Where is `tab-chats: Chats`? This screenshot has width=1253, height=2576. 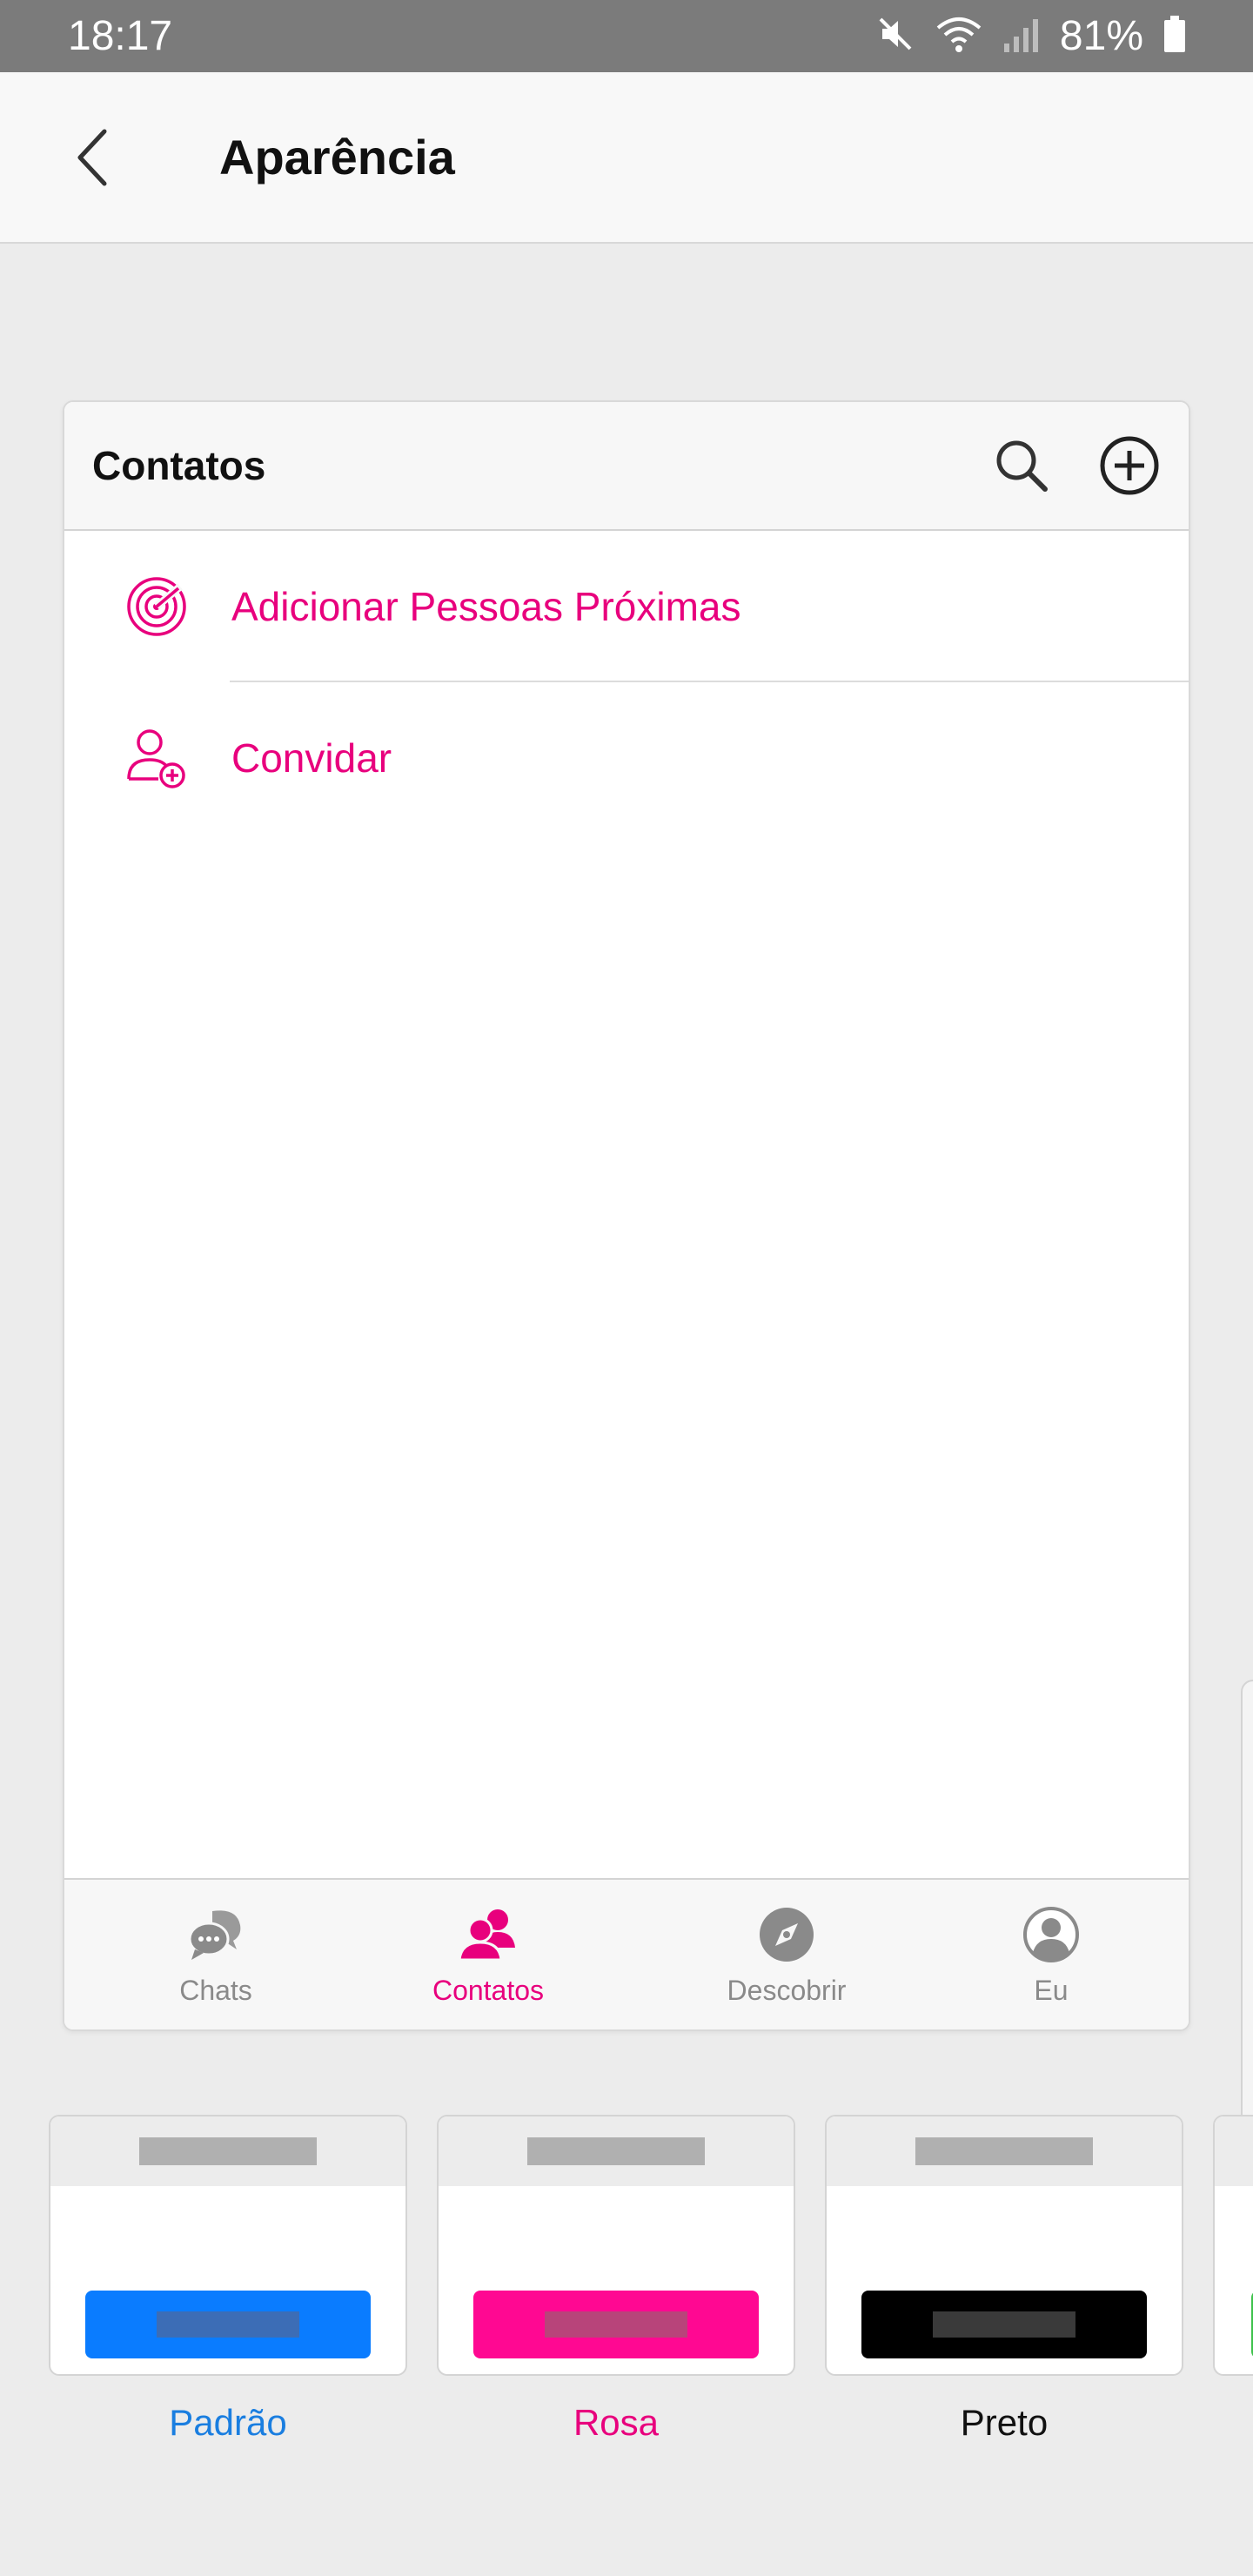 tab-chats: Chats is located at coordinates (215, 1955).